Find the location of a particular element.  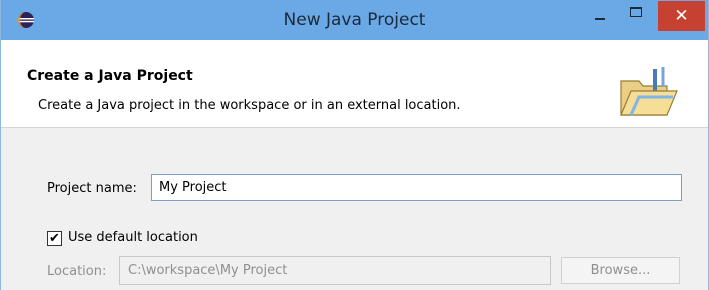

checkmark-icon: ✔ is located at coordinates (54, 238).